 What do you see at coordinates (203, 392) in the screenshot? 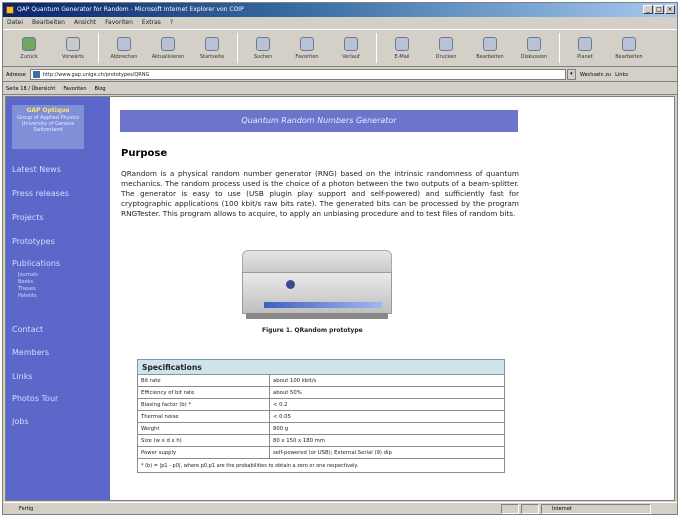
I see `spec-key: Efficiency of bit rate` at bounding box center [203, 392].